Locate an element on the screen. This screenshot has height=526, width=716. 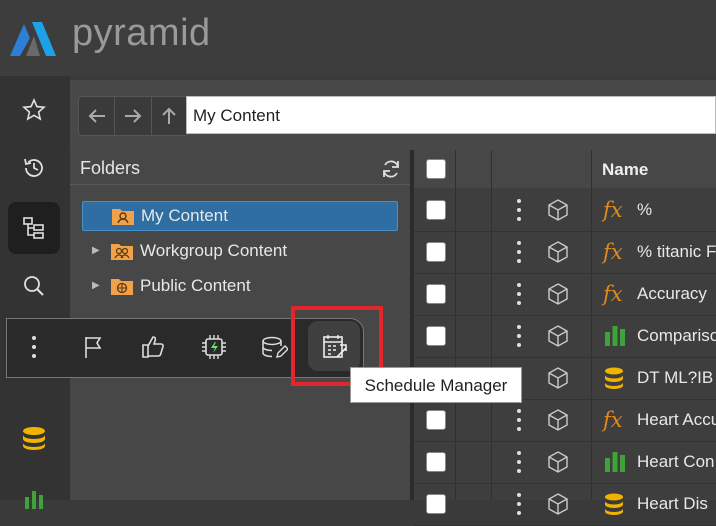
thumbs-up-icon is located at coordinates (153, 347).